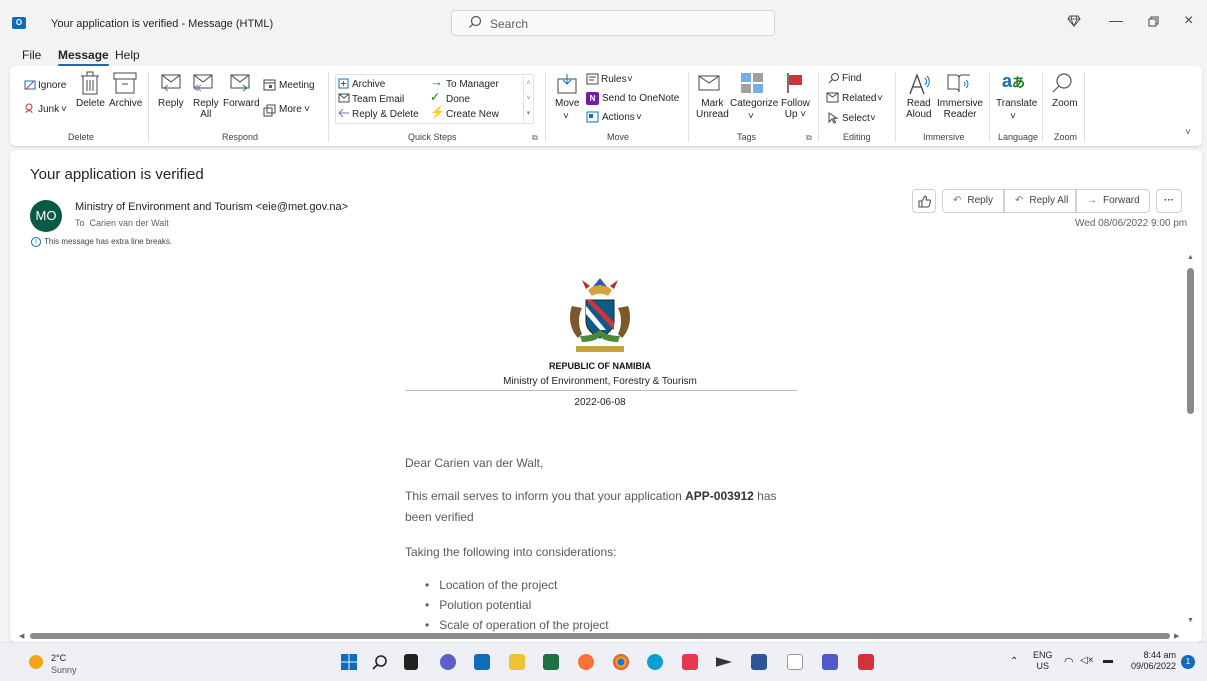  What do you see at coordinates (241, 103) in the screenshot?
I see `forward-button: Forward` at bounding box center [241, 103].